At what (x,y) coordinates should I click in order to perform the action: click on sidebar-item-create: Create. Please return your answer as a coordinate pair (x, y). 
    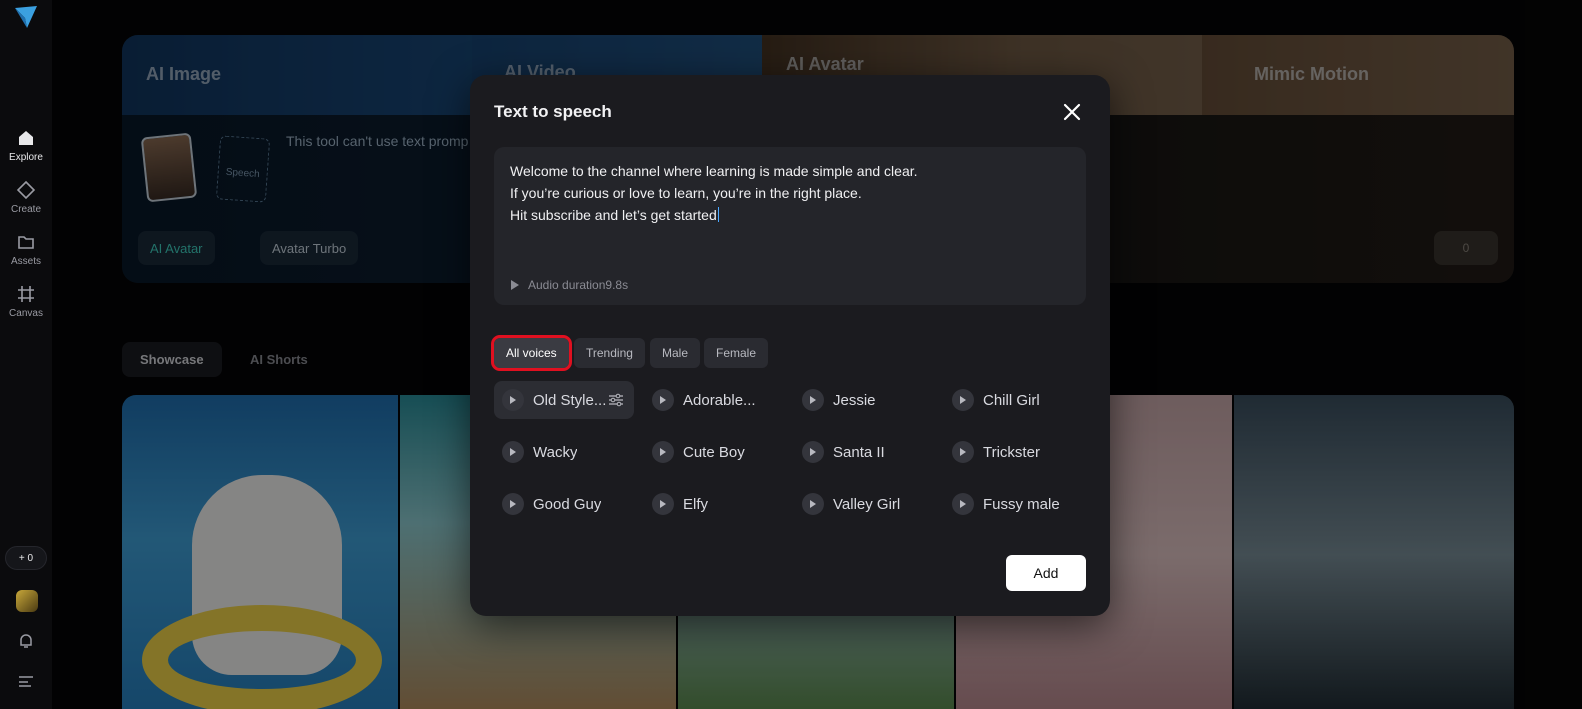
    Looking at the image, I should click on (26, 197).